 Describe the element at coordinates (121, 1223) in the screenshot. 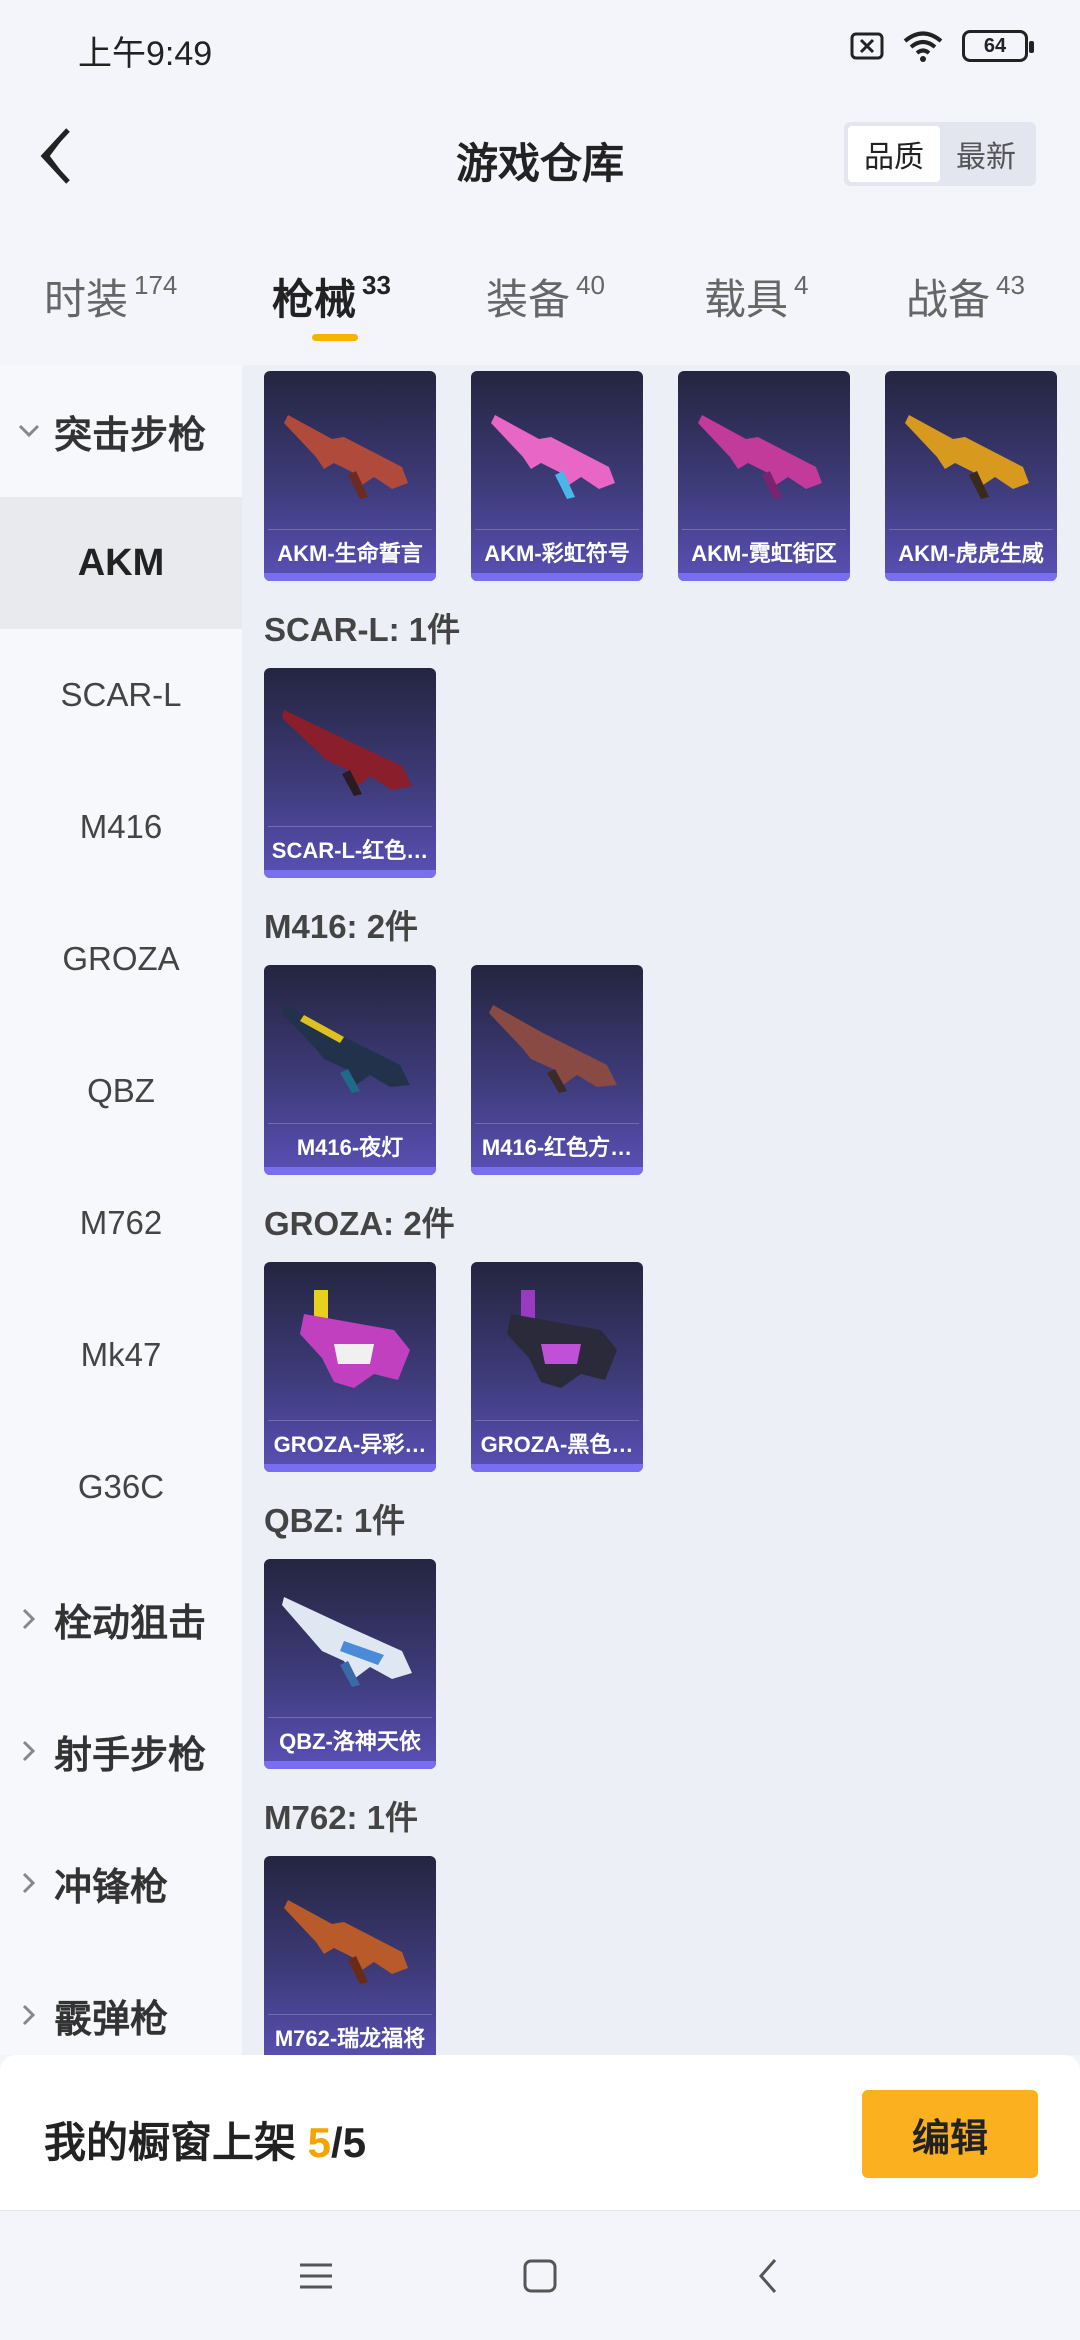

I see `sidebar-item-m762: M762` at that location.